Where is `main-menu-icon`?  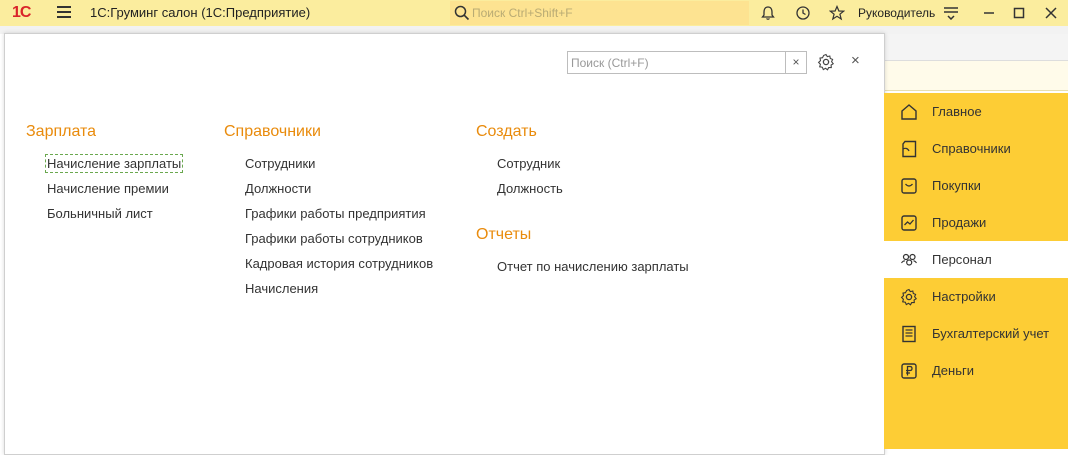
main-menu-icon is located at coordinates (64, 12).